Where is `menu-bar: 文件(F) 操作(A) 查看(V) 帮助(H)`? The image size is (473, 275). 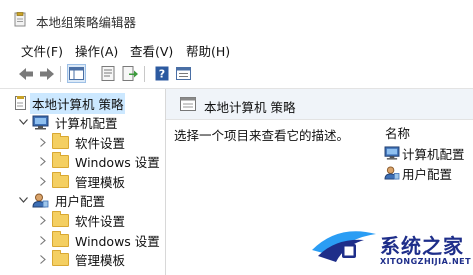
menu-bar: 文件(F) 操作(A) 查看(V) 帮助(H) is located at coordinates (236, 49).